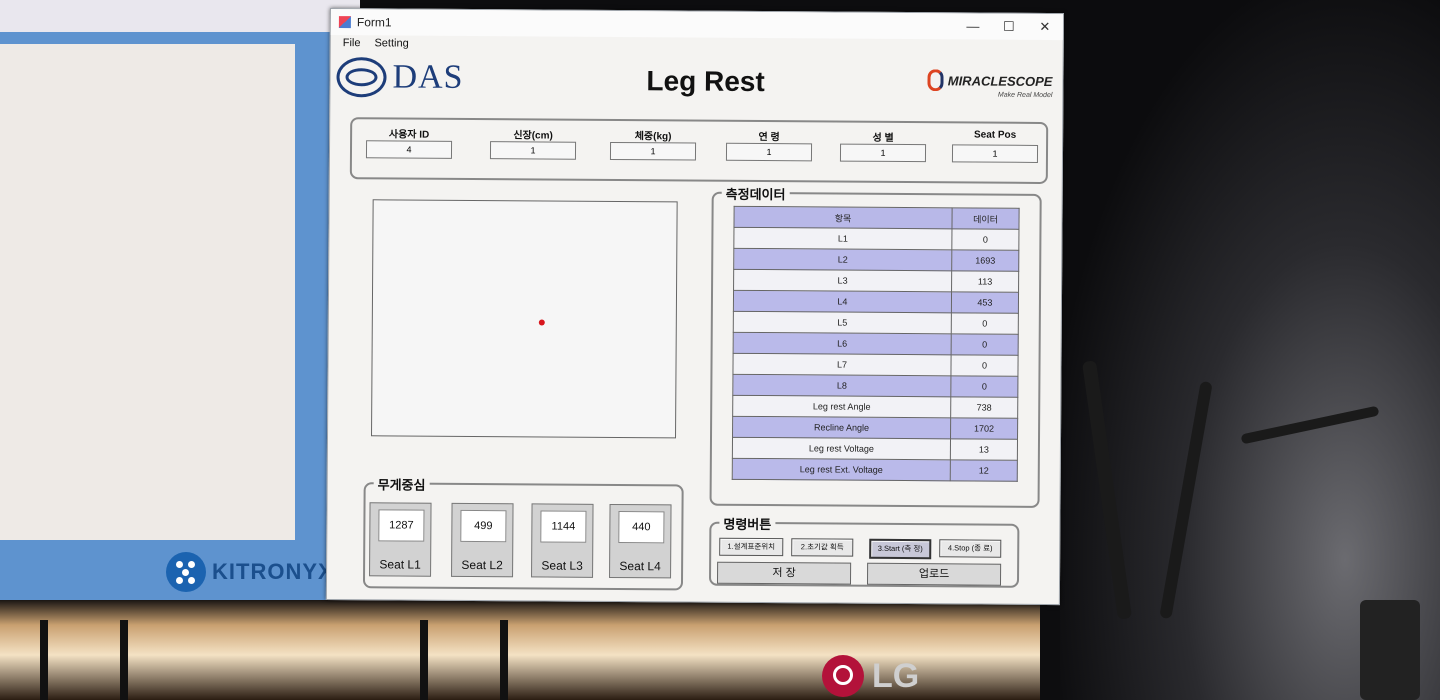 The image size is (1440, 700). I want to click on table-row: Leg rest Angle 738, so click(875, 407).